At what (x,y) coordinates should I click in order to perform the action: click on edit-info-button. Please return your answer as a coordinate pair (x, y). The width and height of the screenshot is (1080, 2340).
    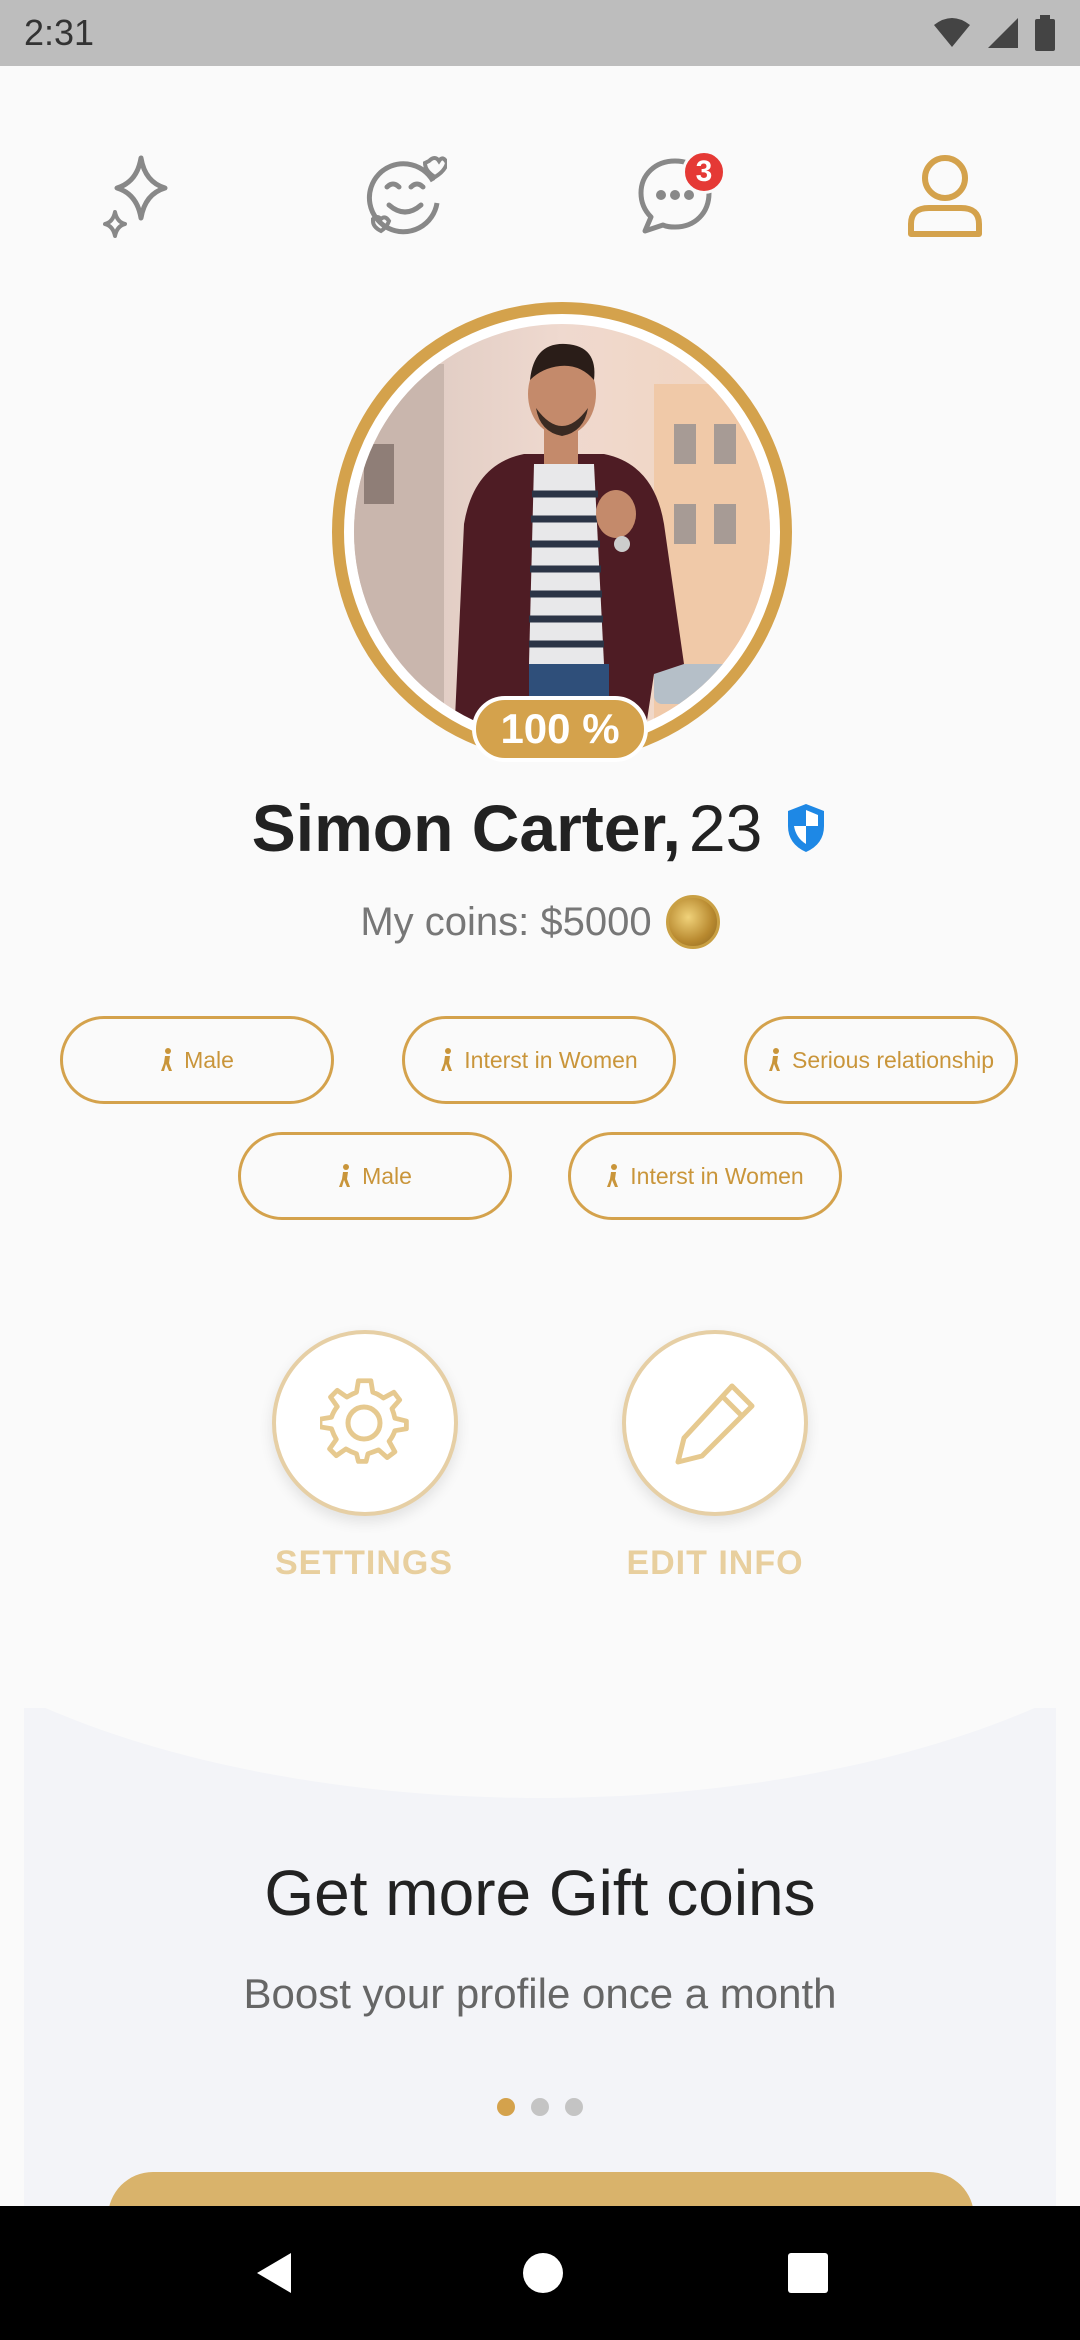
    Looking at the image, I should click on (715, 1423).